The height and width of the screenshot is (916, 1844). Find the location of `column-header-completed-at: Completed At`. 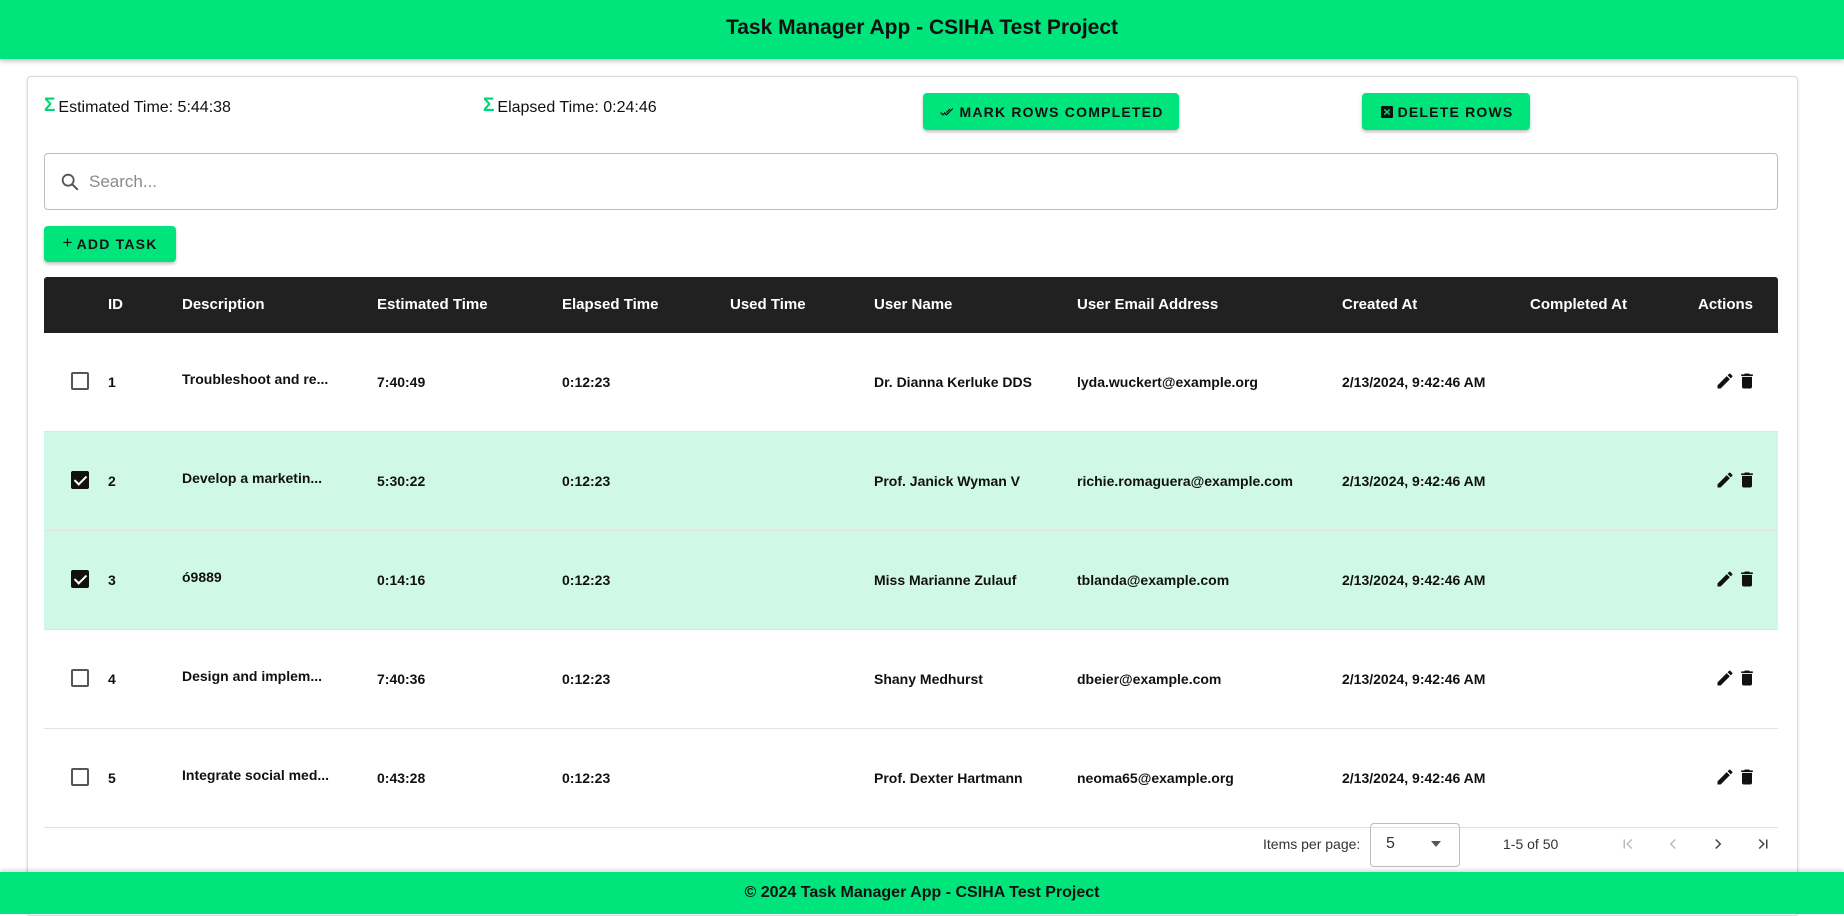

column-header-completed-at: Completed At is located at coordinates (1578, 304).